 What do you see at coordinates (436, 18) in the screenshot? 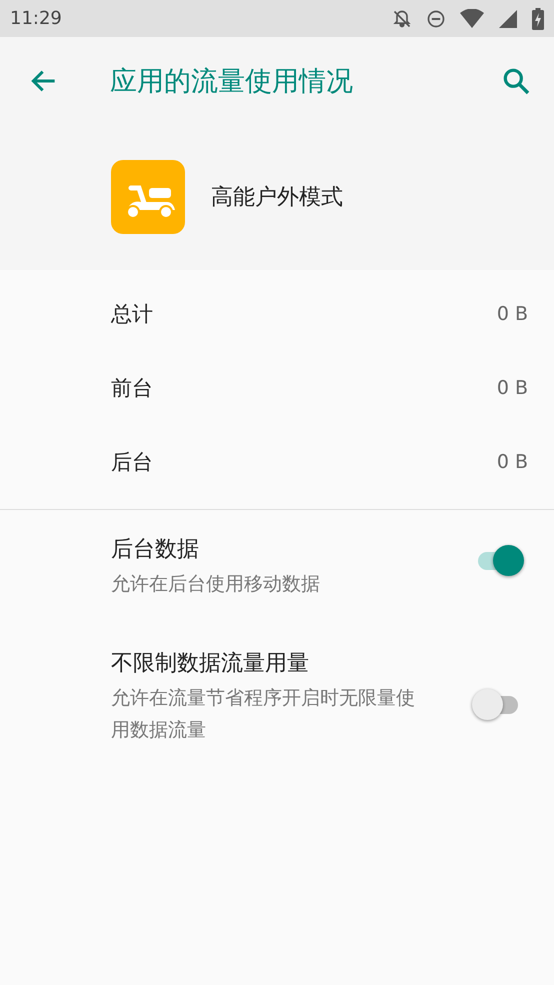
I see `do-not-disturb-icon` at bounding box center [436, 18].